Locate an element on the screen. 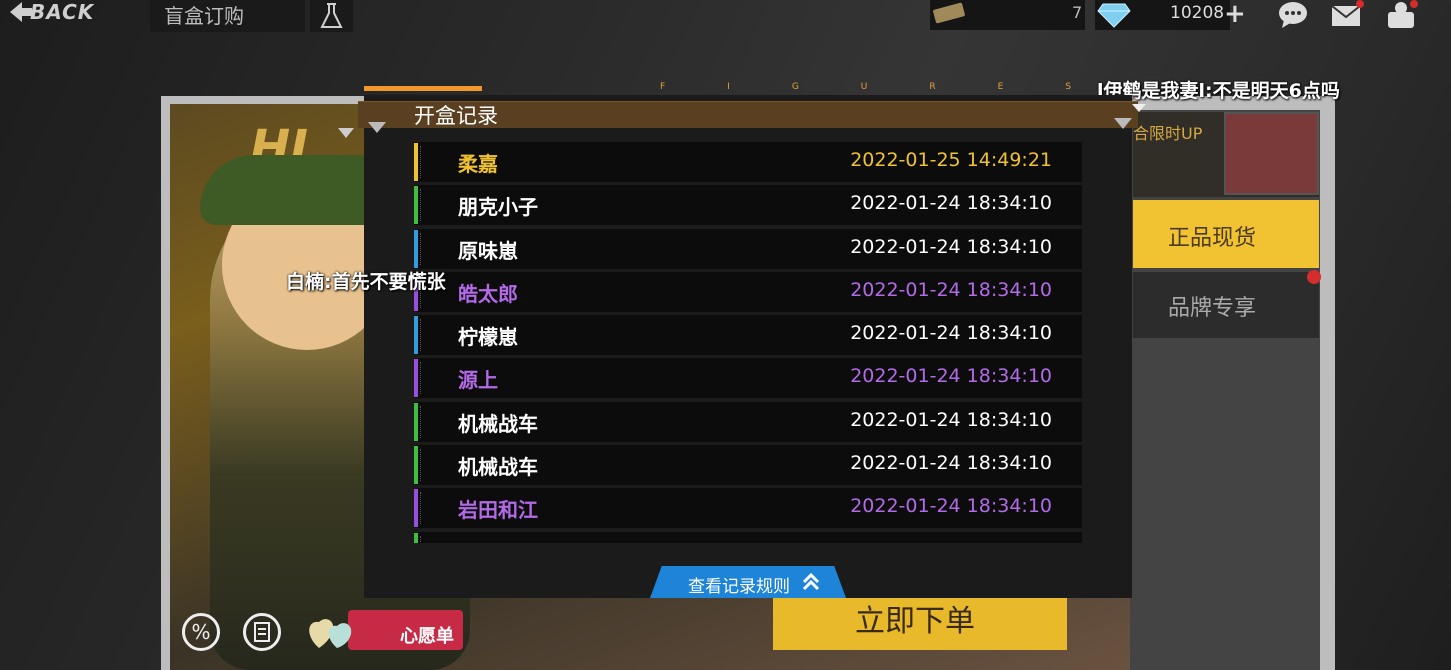  menu-limited-up-label: 合限时UP is located at coordinates (1168, 133).